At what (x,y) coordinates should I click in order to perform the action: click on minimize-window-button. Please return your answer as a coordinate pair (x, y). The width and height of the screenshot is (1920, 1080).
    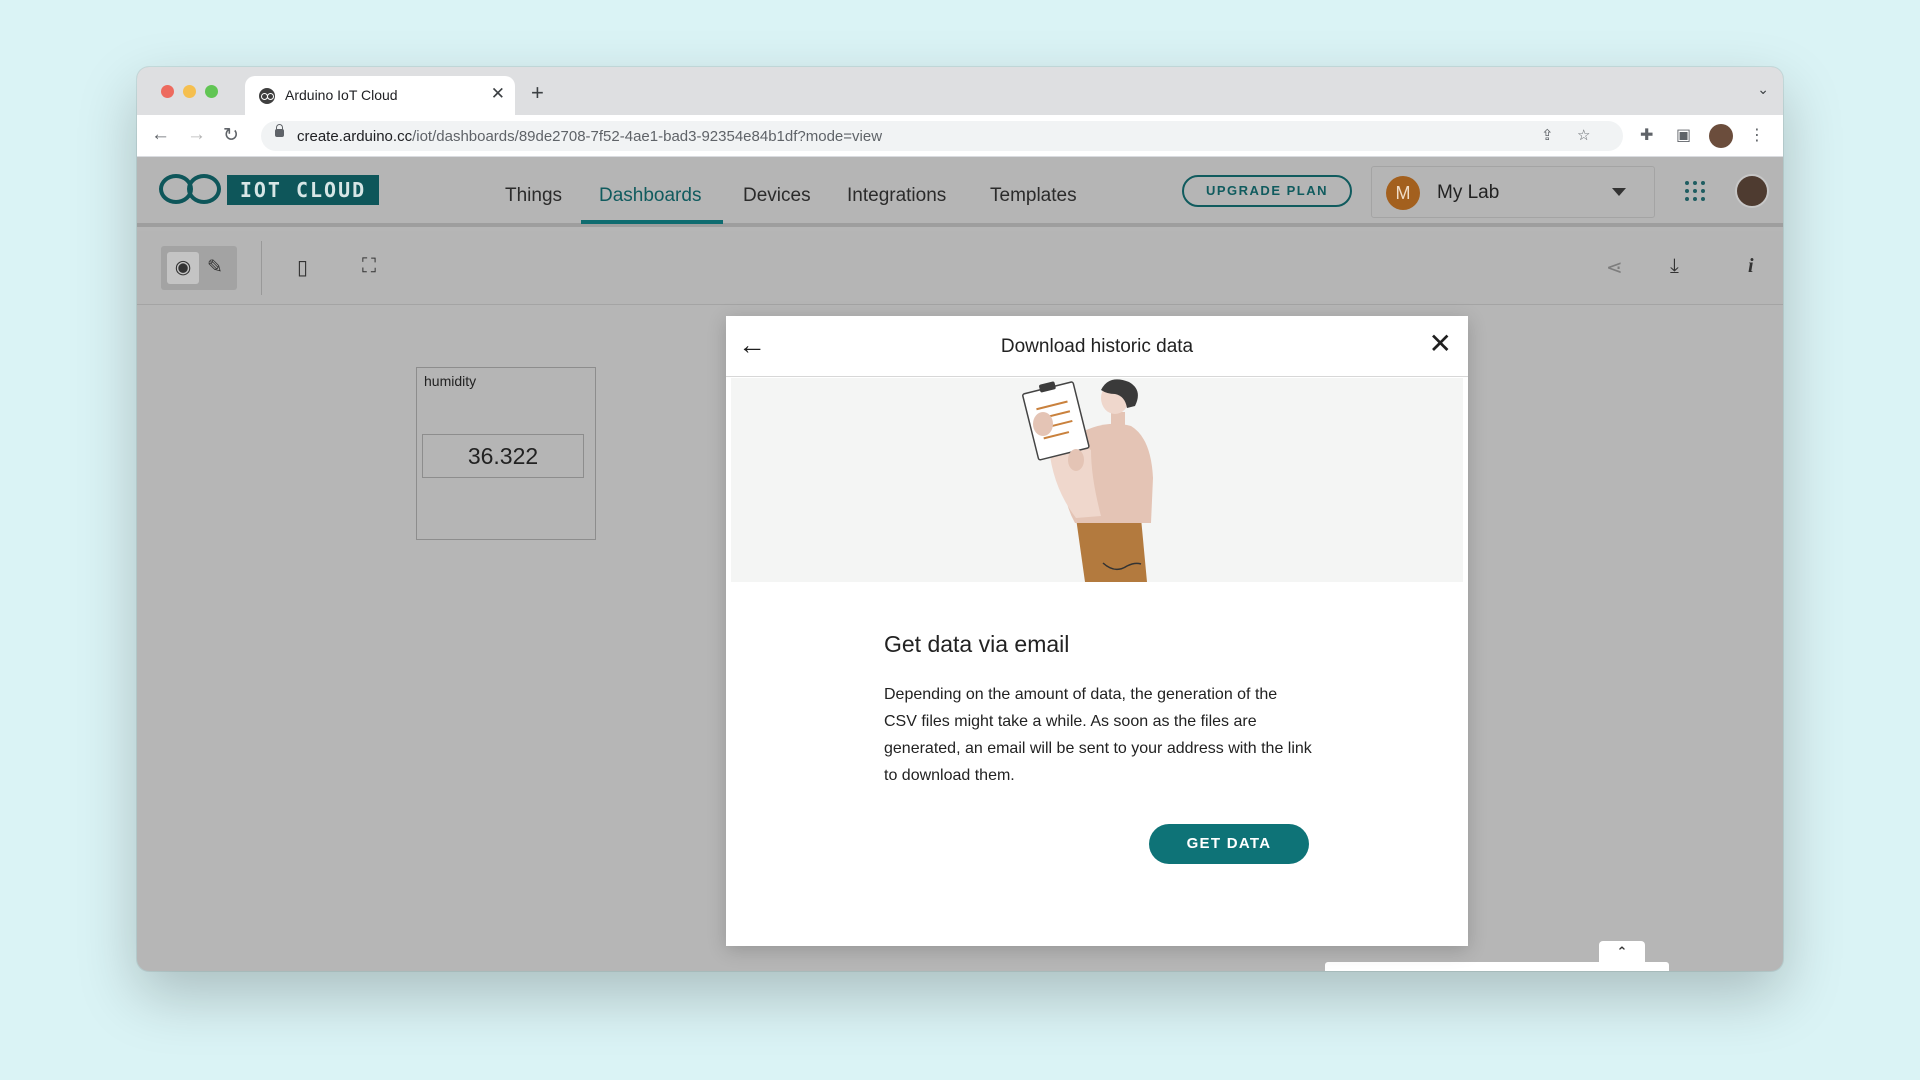
    Looking at the image, I should click on (189, 91).